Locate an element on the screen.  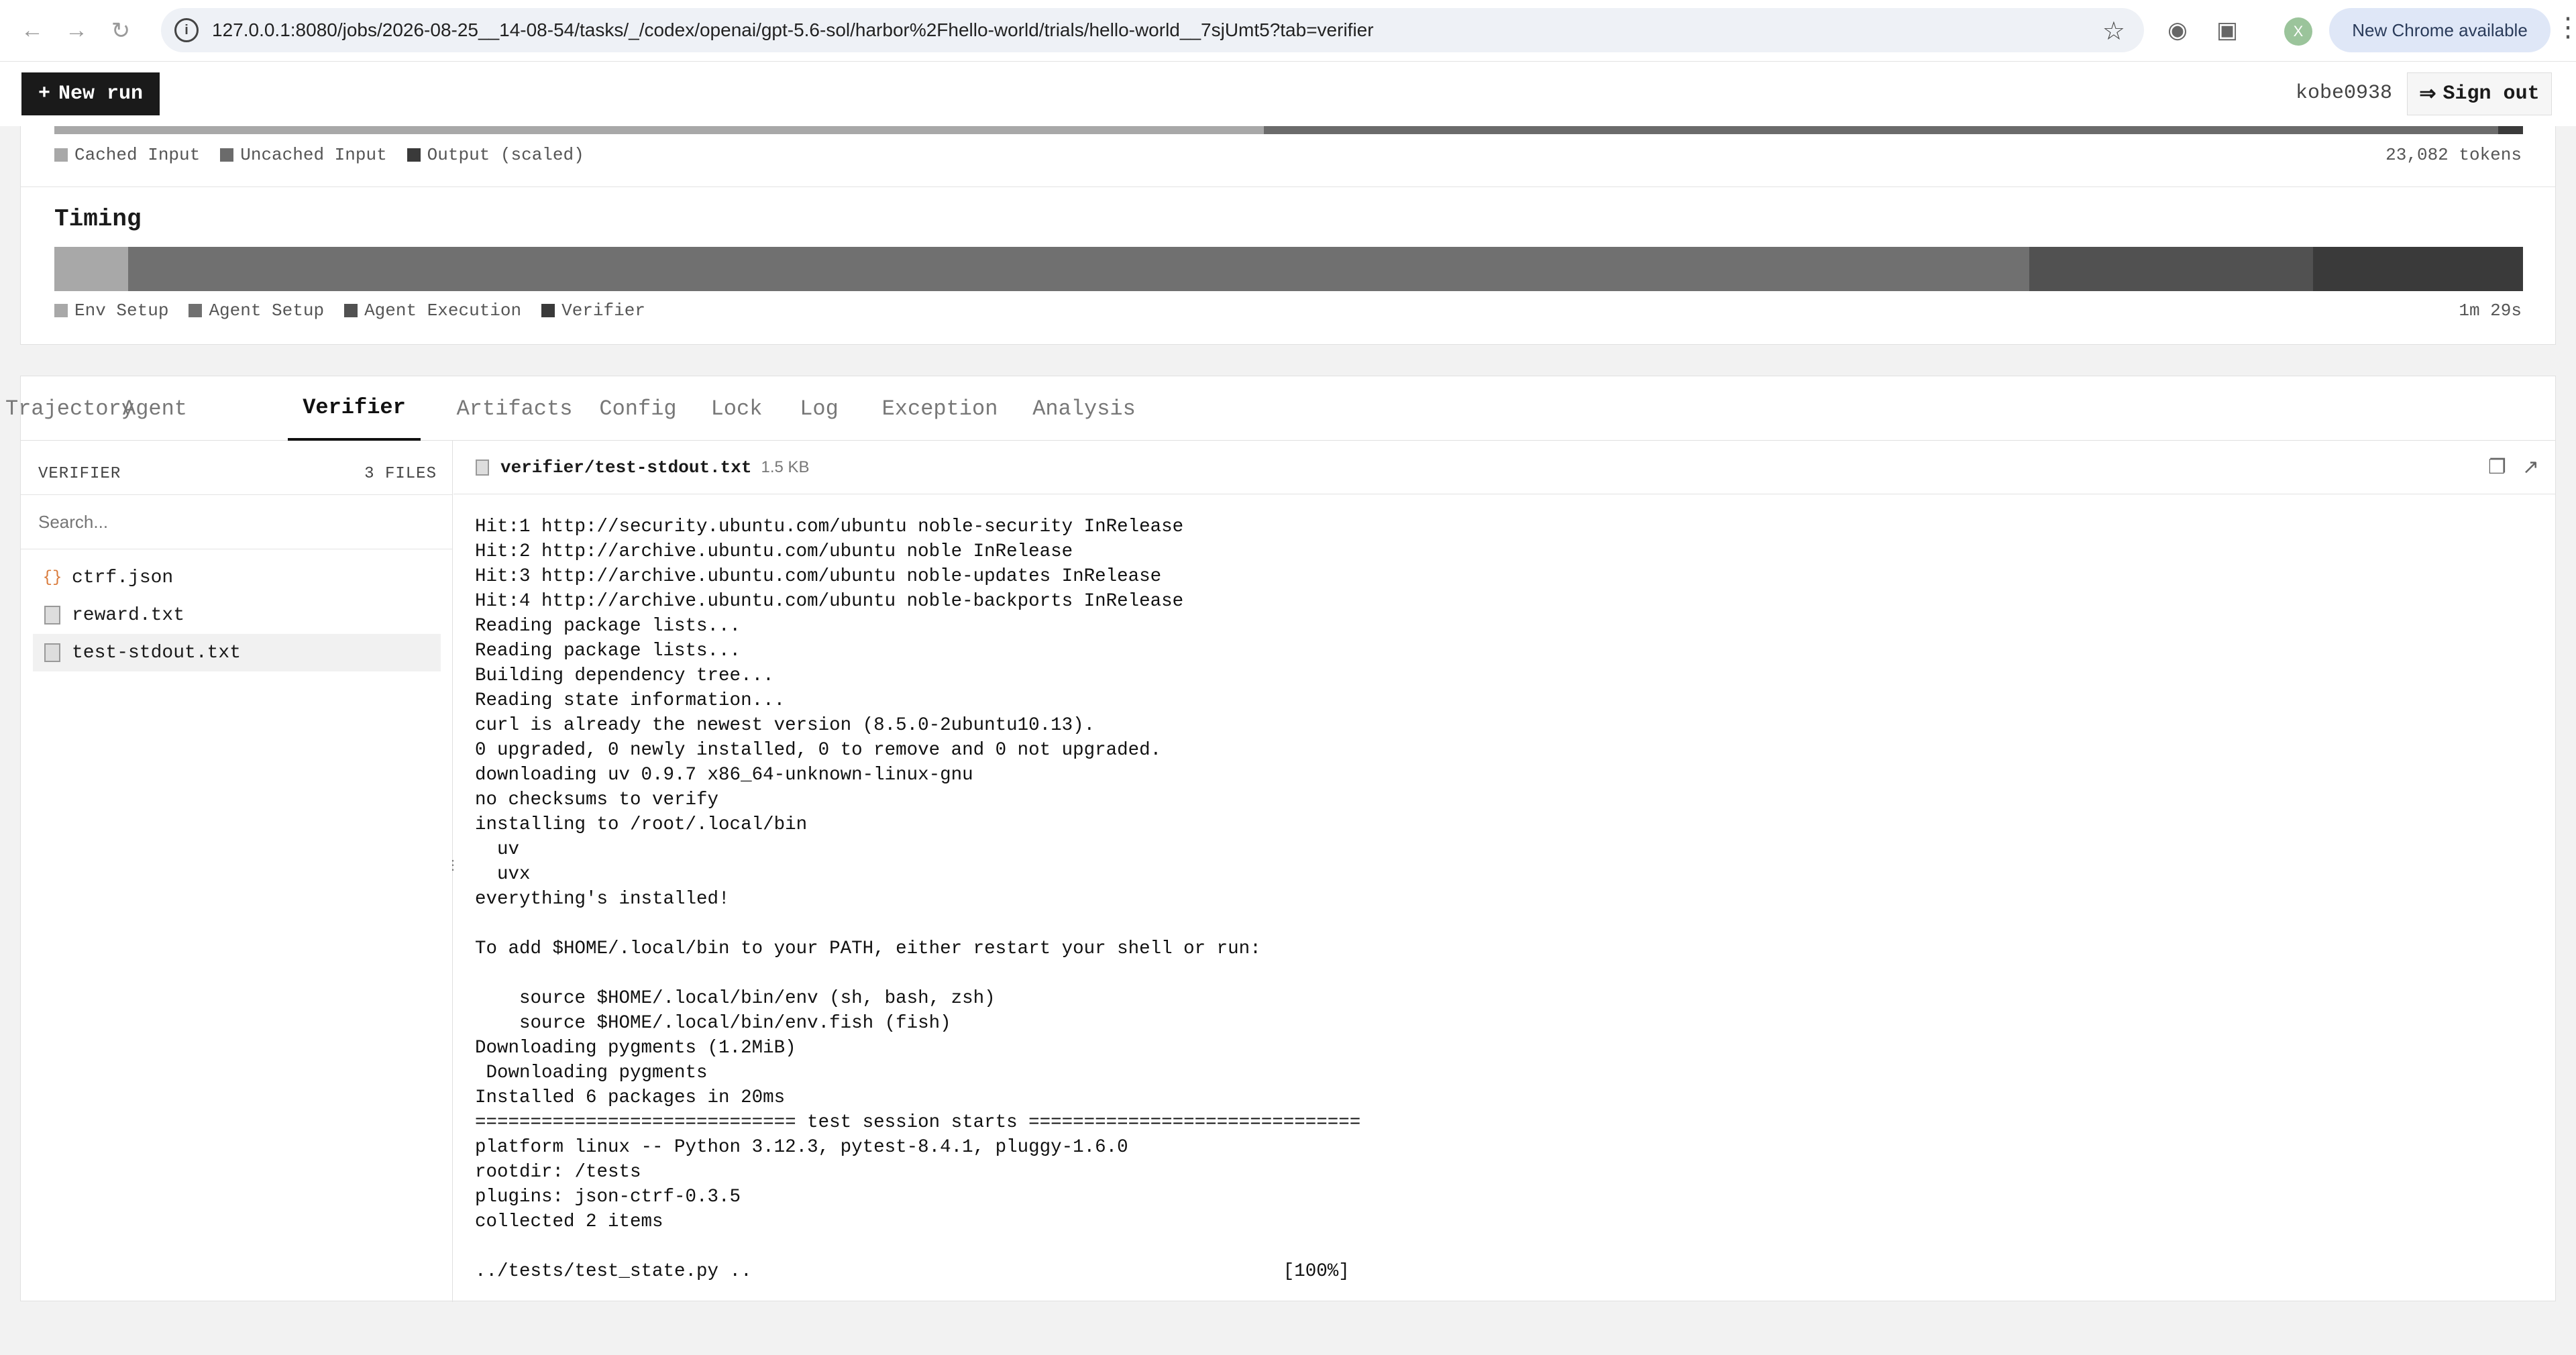
file-name: ctrf.json is located at coordinates (123, 578).